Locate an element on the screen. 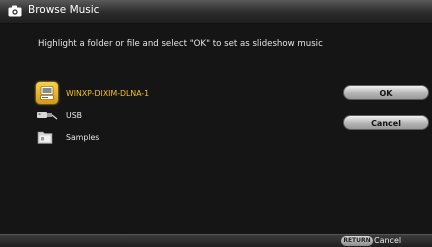 The width and height of the screenshot is (432, 247). media-server-icon is located at coordinates (47, 93).